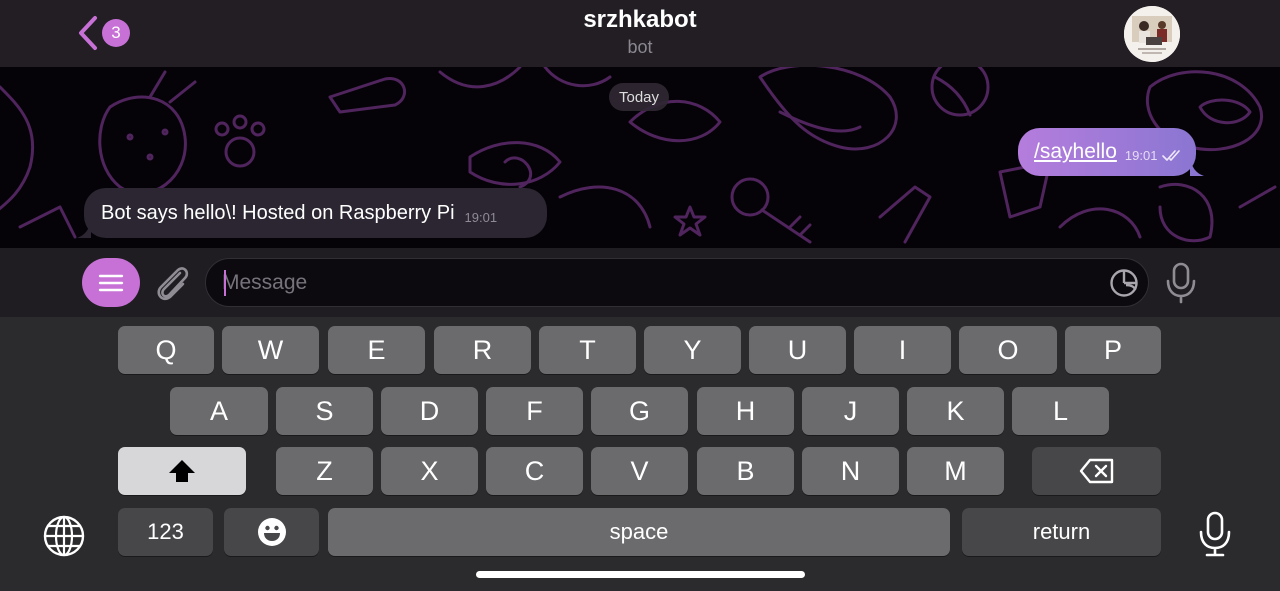 This screenshot has height=591, width=1280. Describe the element at coordinates (324, 411) in the screenshot. I see `key-s: S` at that location.